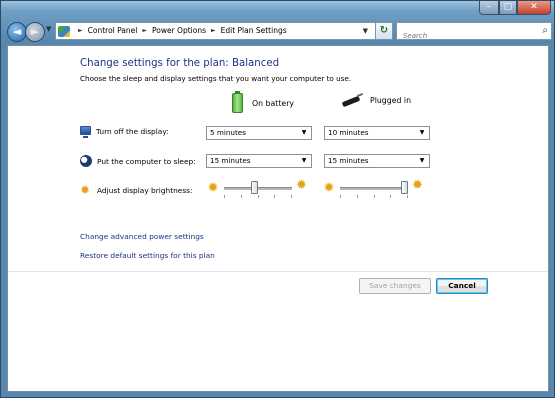 The height and width of the screenshot is (398, 555). What do you see at coordinates (545, 30) in the screenshot?
I see `search-icon: ⌕` at bounding box center [545, 30].